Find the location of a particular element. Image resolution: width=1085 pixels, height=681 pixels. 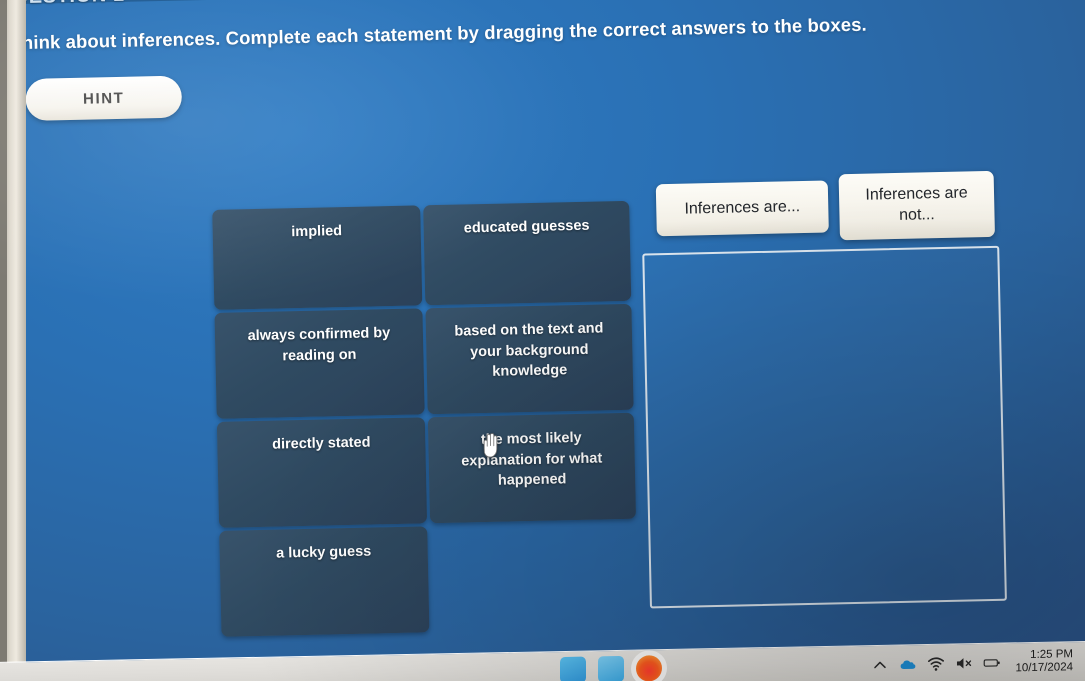

answer-tile: always confirmed by reading on is located at coordinates (319, 363).